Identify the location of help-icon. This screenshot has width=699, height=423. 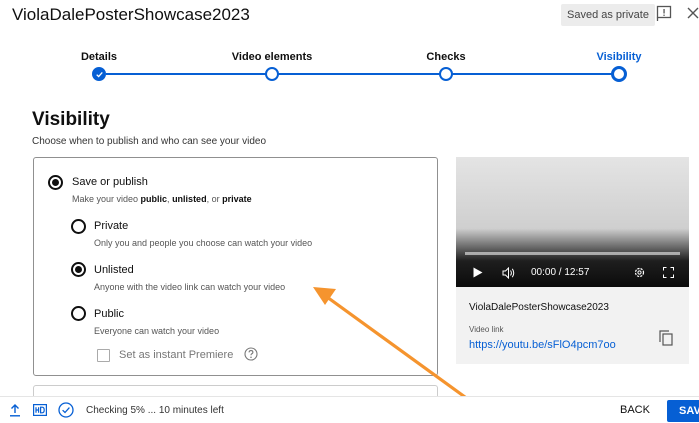
(251, 354).